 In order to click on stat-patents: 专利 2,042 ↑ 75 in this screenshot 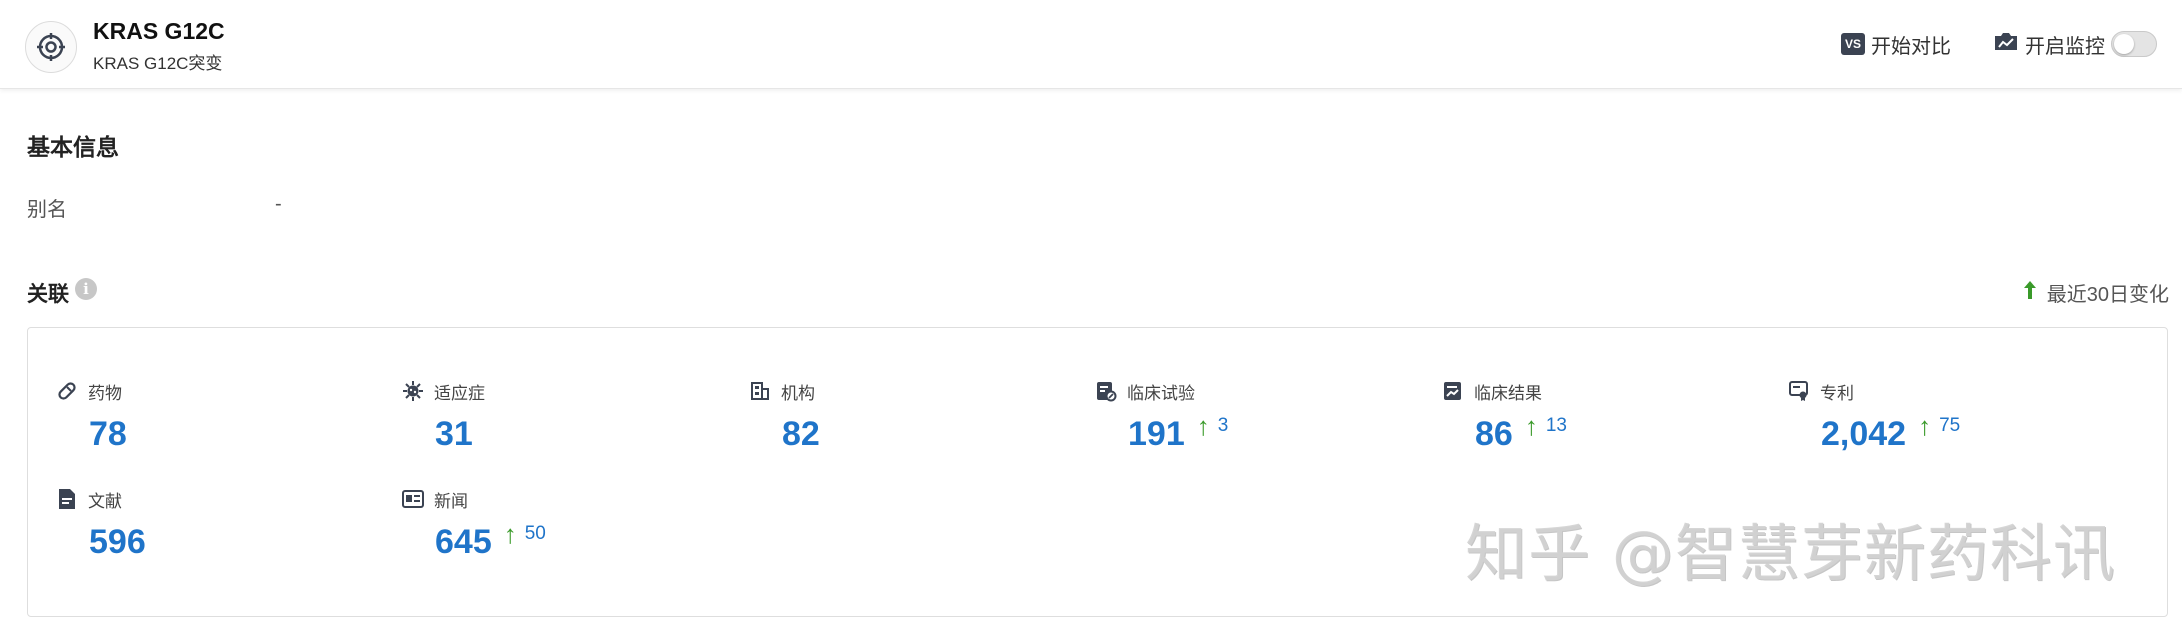, I will do `click(1948, 415)`.